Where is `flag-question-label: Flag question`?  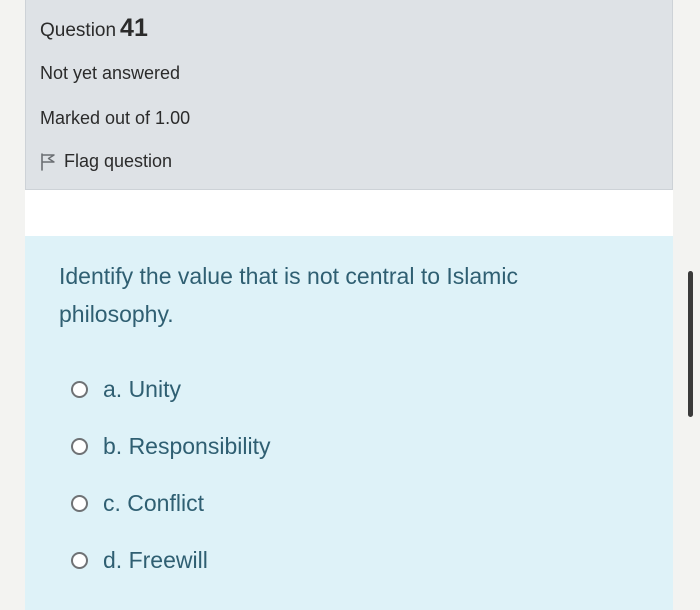 flag-question-label: Flag question is located at coordinates (118, 161).